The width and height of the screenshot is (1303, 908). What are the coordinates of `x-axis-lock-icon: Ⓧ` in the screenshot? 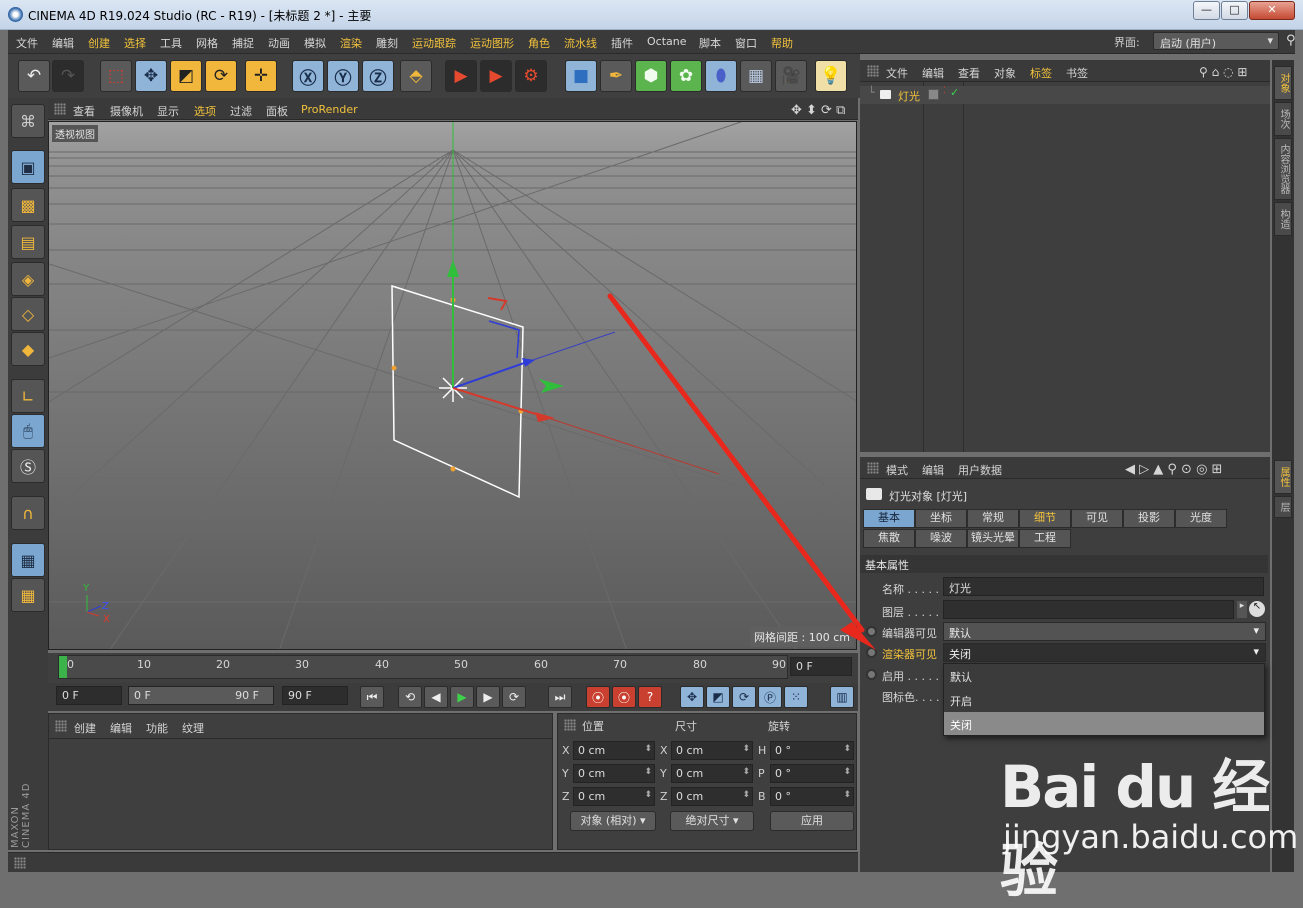 It's located at (308, 76).